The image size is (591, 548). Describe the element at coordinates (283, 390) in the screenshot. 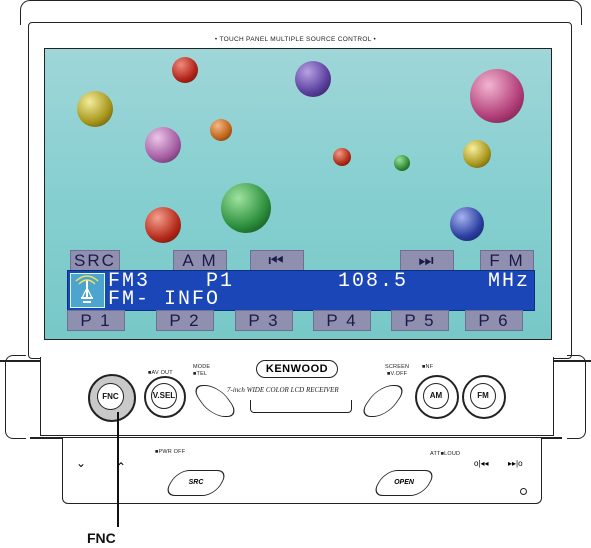

I see `model-subtitle: 7-inch WIDE COLOR LCD RECEIVER` at that location.